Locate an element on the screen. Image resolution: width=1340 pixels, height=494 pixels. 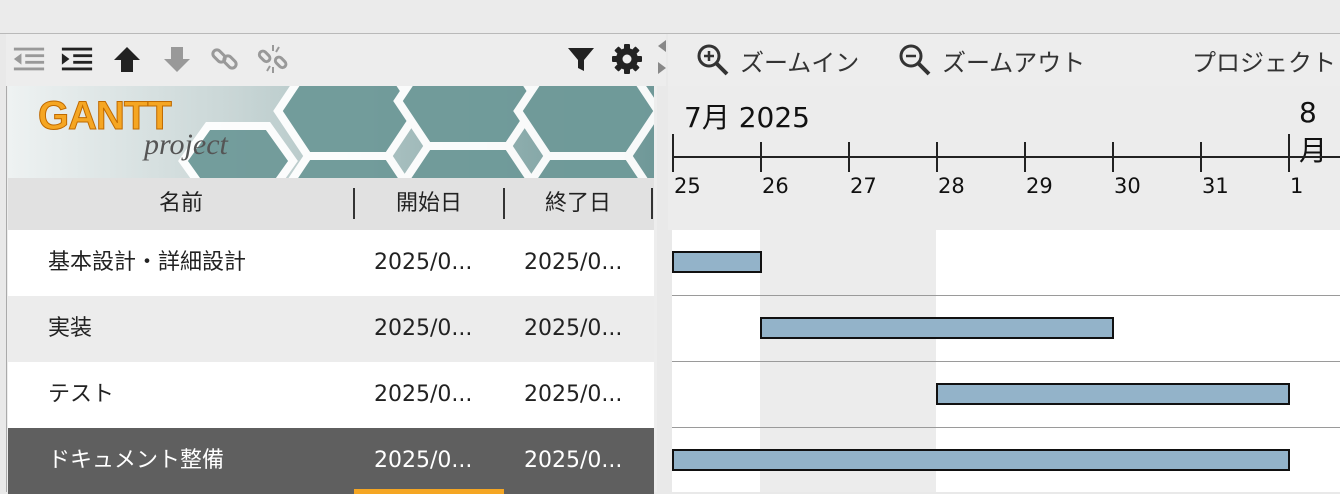
day-label: 26 is located at coordinates (775, 186).